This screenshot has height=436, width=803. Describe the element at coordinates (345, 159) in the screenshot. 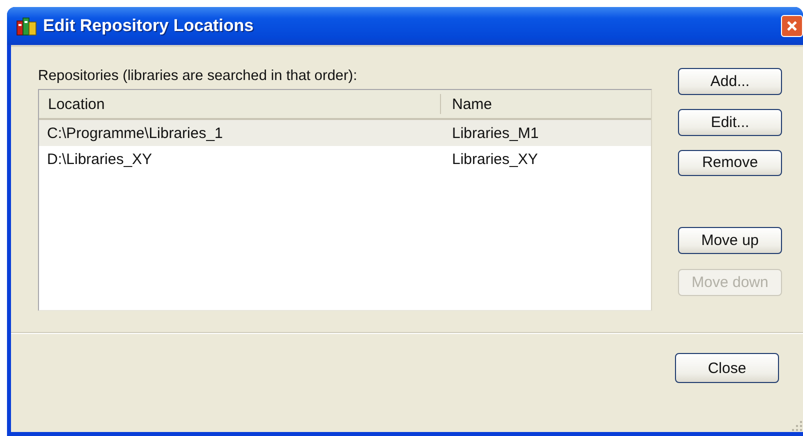

I see `table-row: D:\Libraries_XY Libraries_XY` at that location.